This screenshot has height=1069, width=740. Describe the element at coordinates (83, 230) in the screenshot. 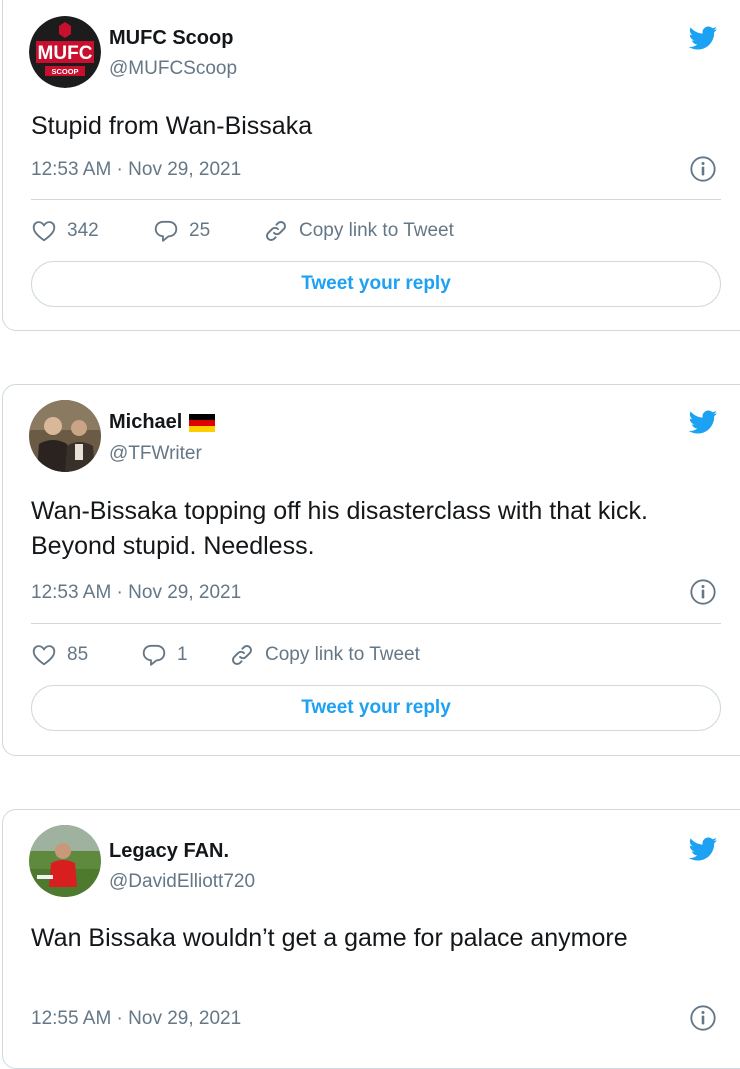

I see `like-count: 342` at that location.